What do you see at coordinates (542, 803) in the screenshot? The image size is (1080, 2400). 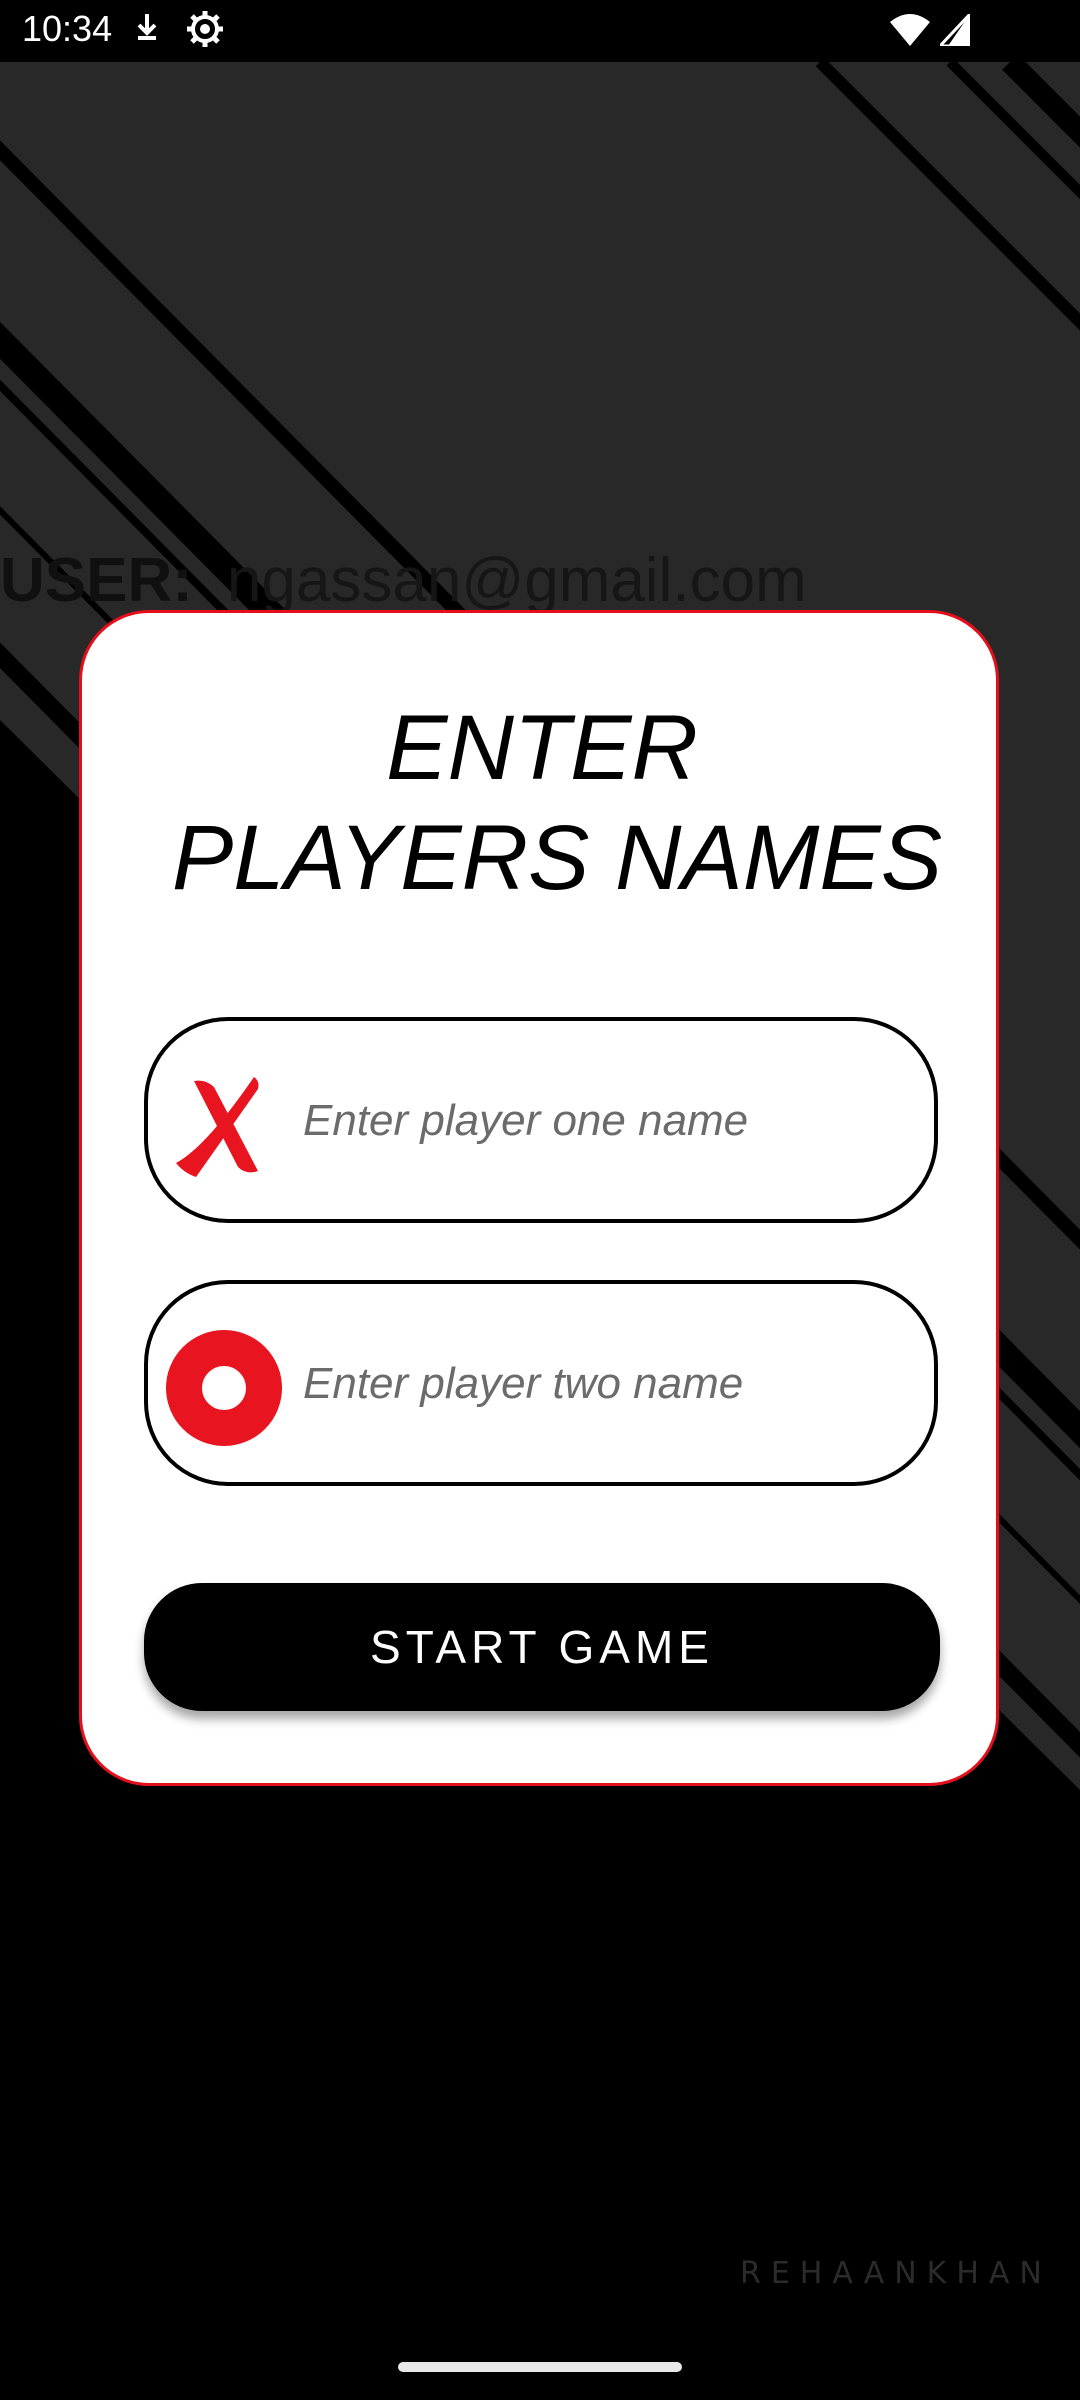 I see `dialog-title: ENTER PLAYERS NAMES` at bounding box center [542, 803].